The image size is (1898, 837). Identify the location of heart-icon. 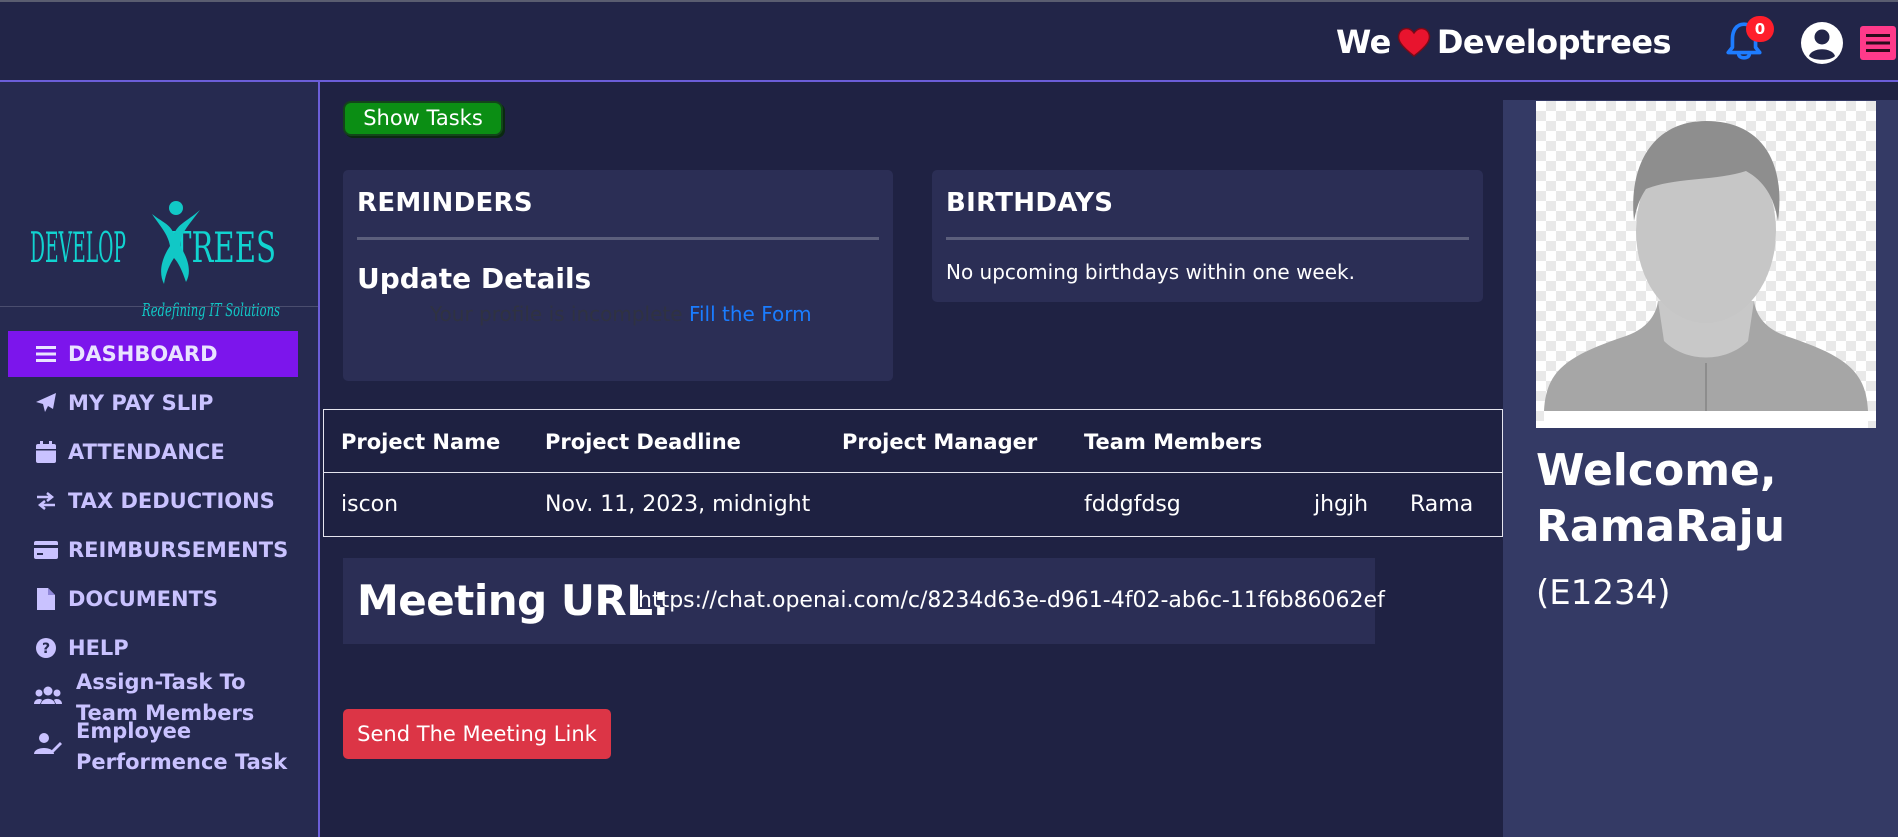
(1414, 42).